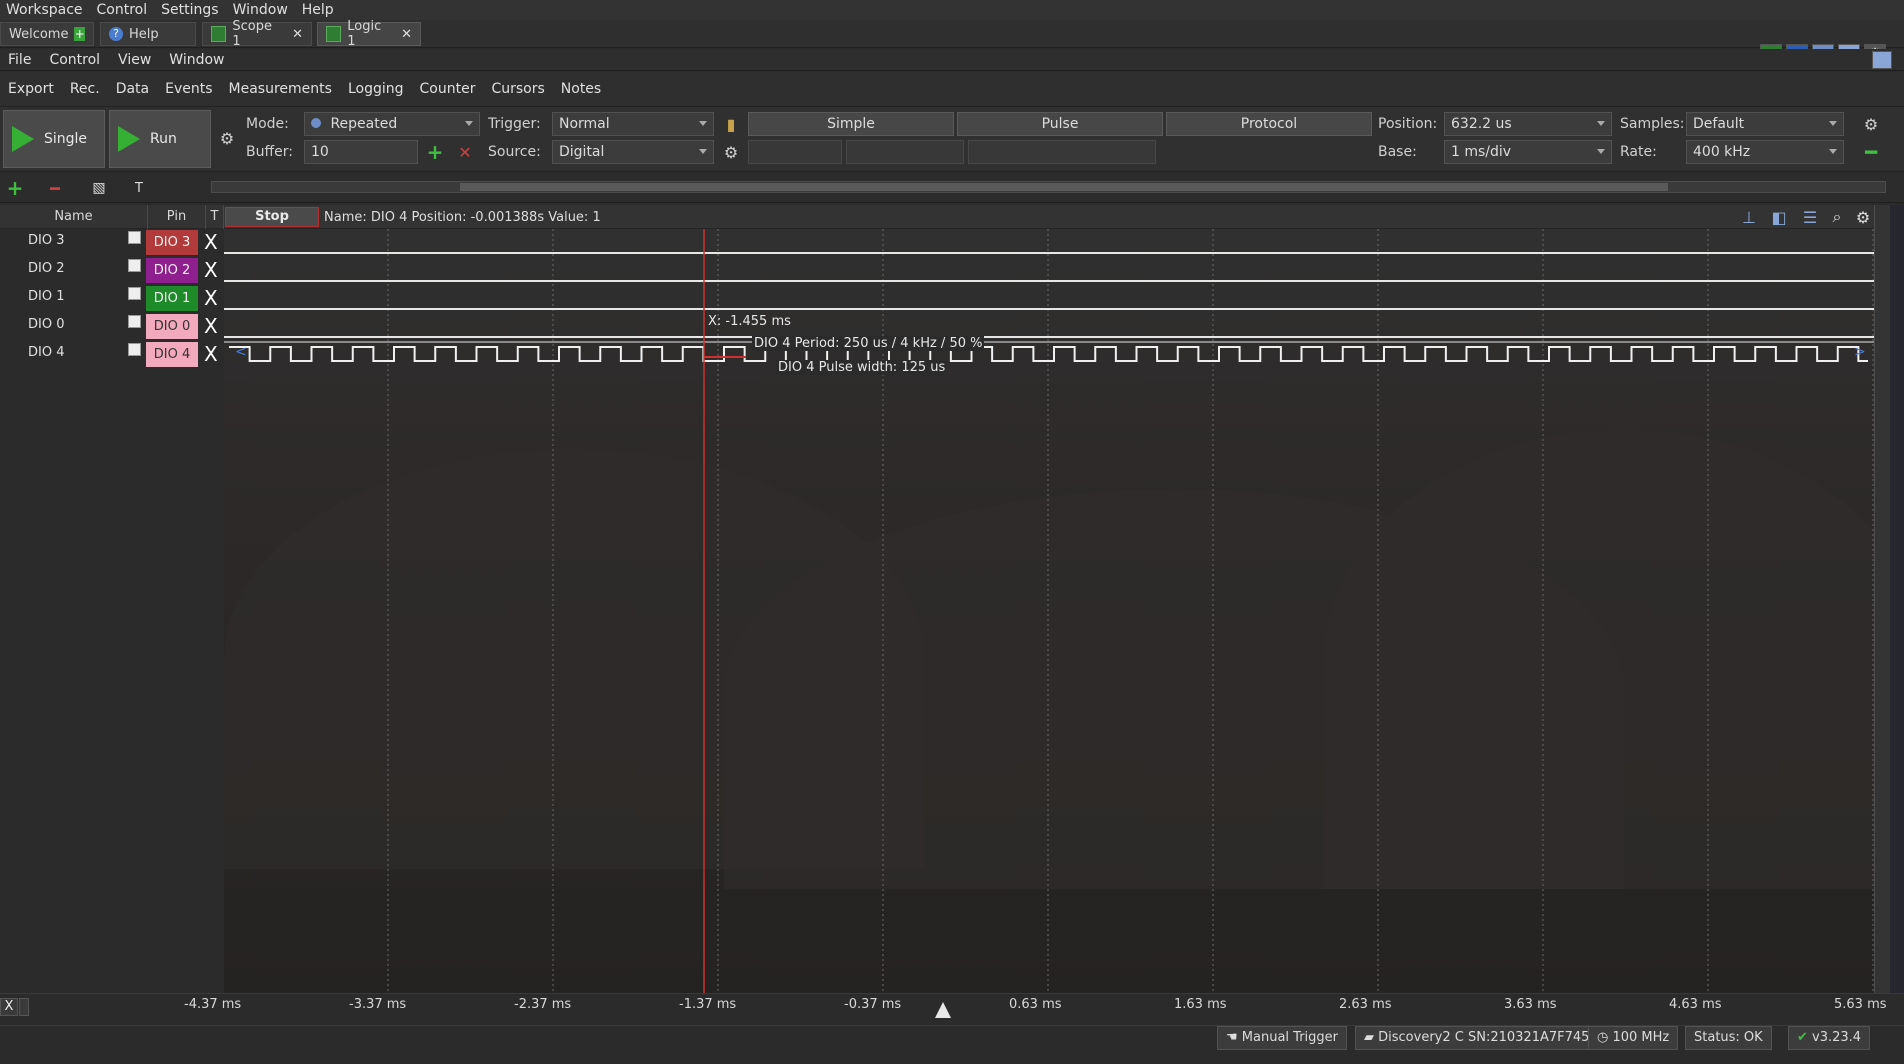 Image resolution: width=1904 pixels, height=1064 pixels. What do you see at coordinates (139, 188) in the screenshot?
I see `text-tool-icon: T` at bounding box center [139, 188].